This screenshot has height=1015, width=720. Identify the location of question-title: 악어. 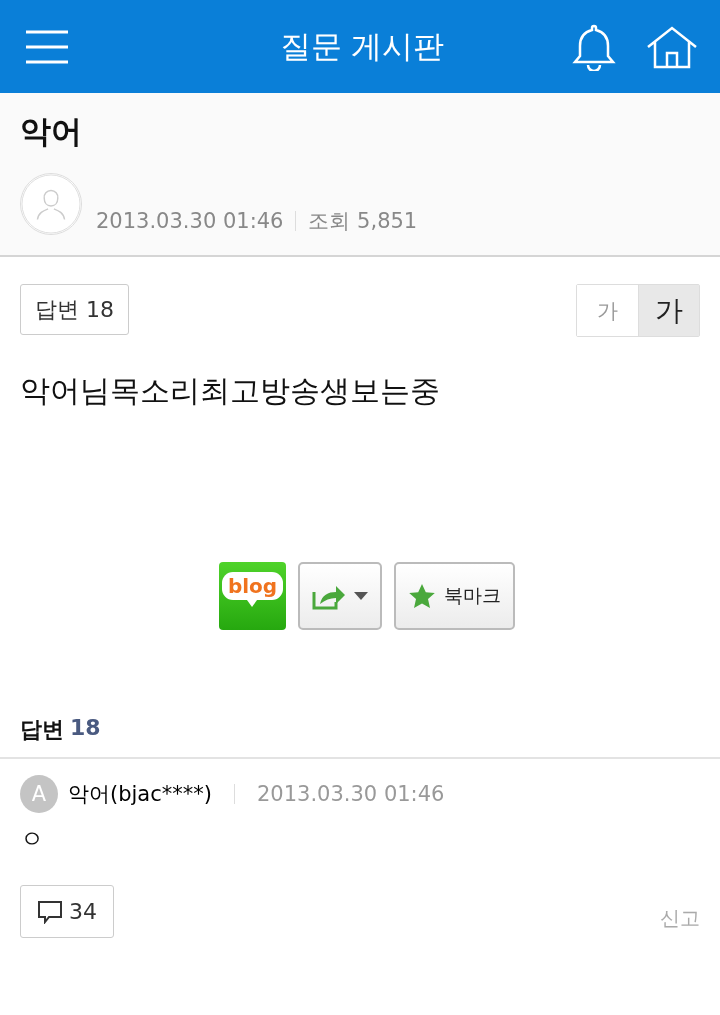
(51, 131).